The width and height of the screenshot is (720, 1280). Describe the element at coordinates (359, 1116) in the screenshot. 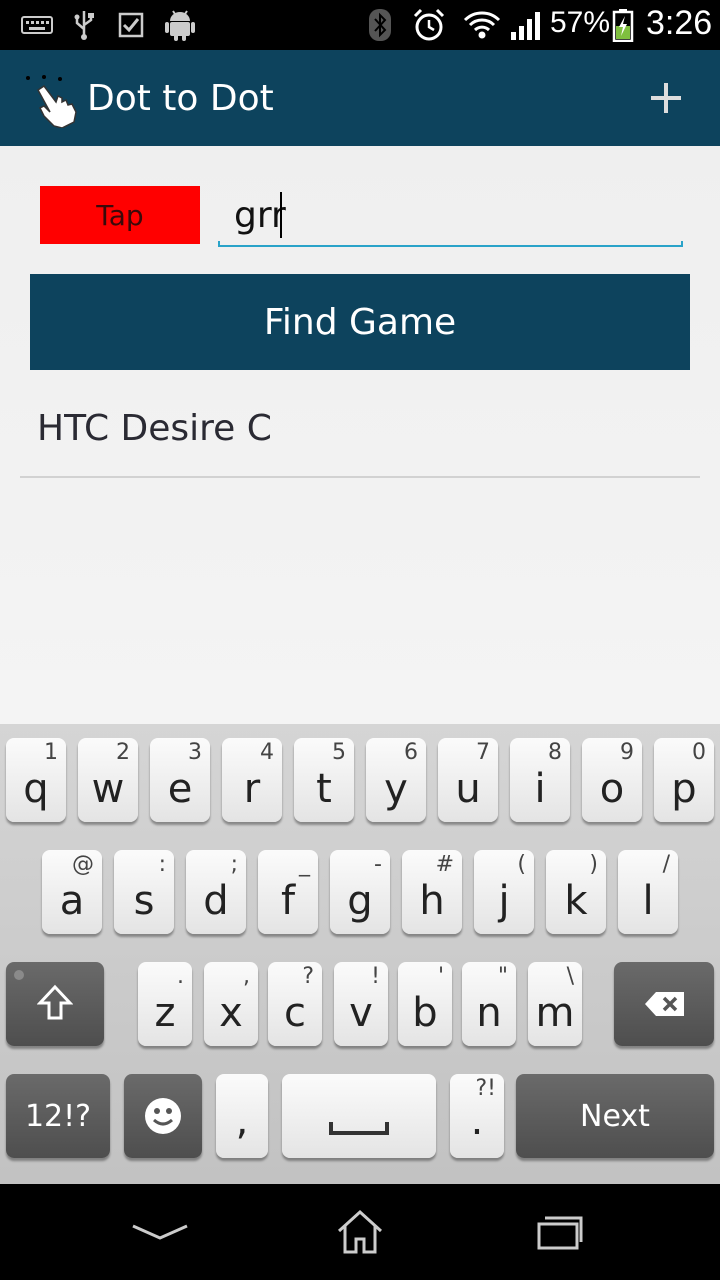

I see `space-key` at that location.